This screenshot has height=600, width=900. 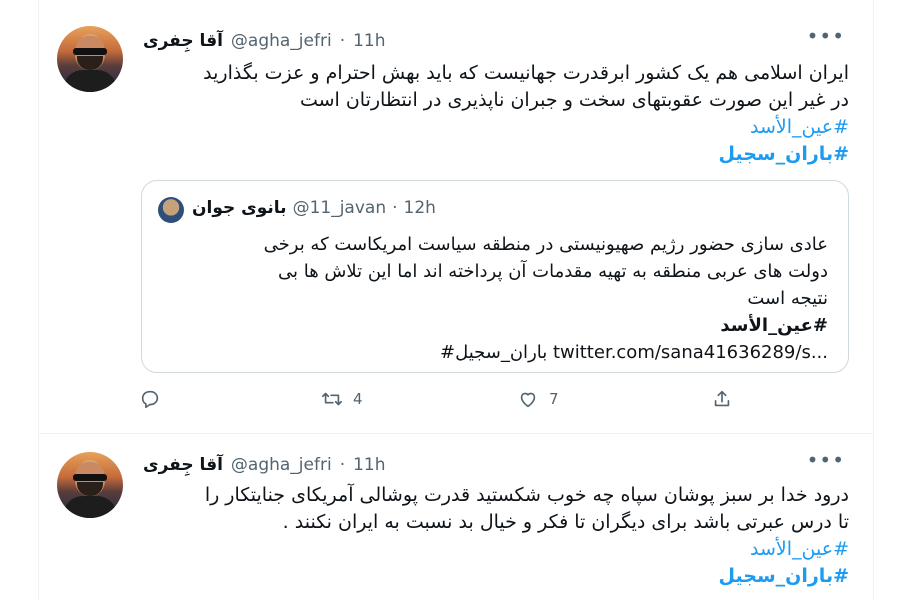 I want to click on quoted-avatar, so click(x=171, y=210).